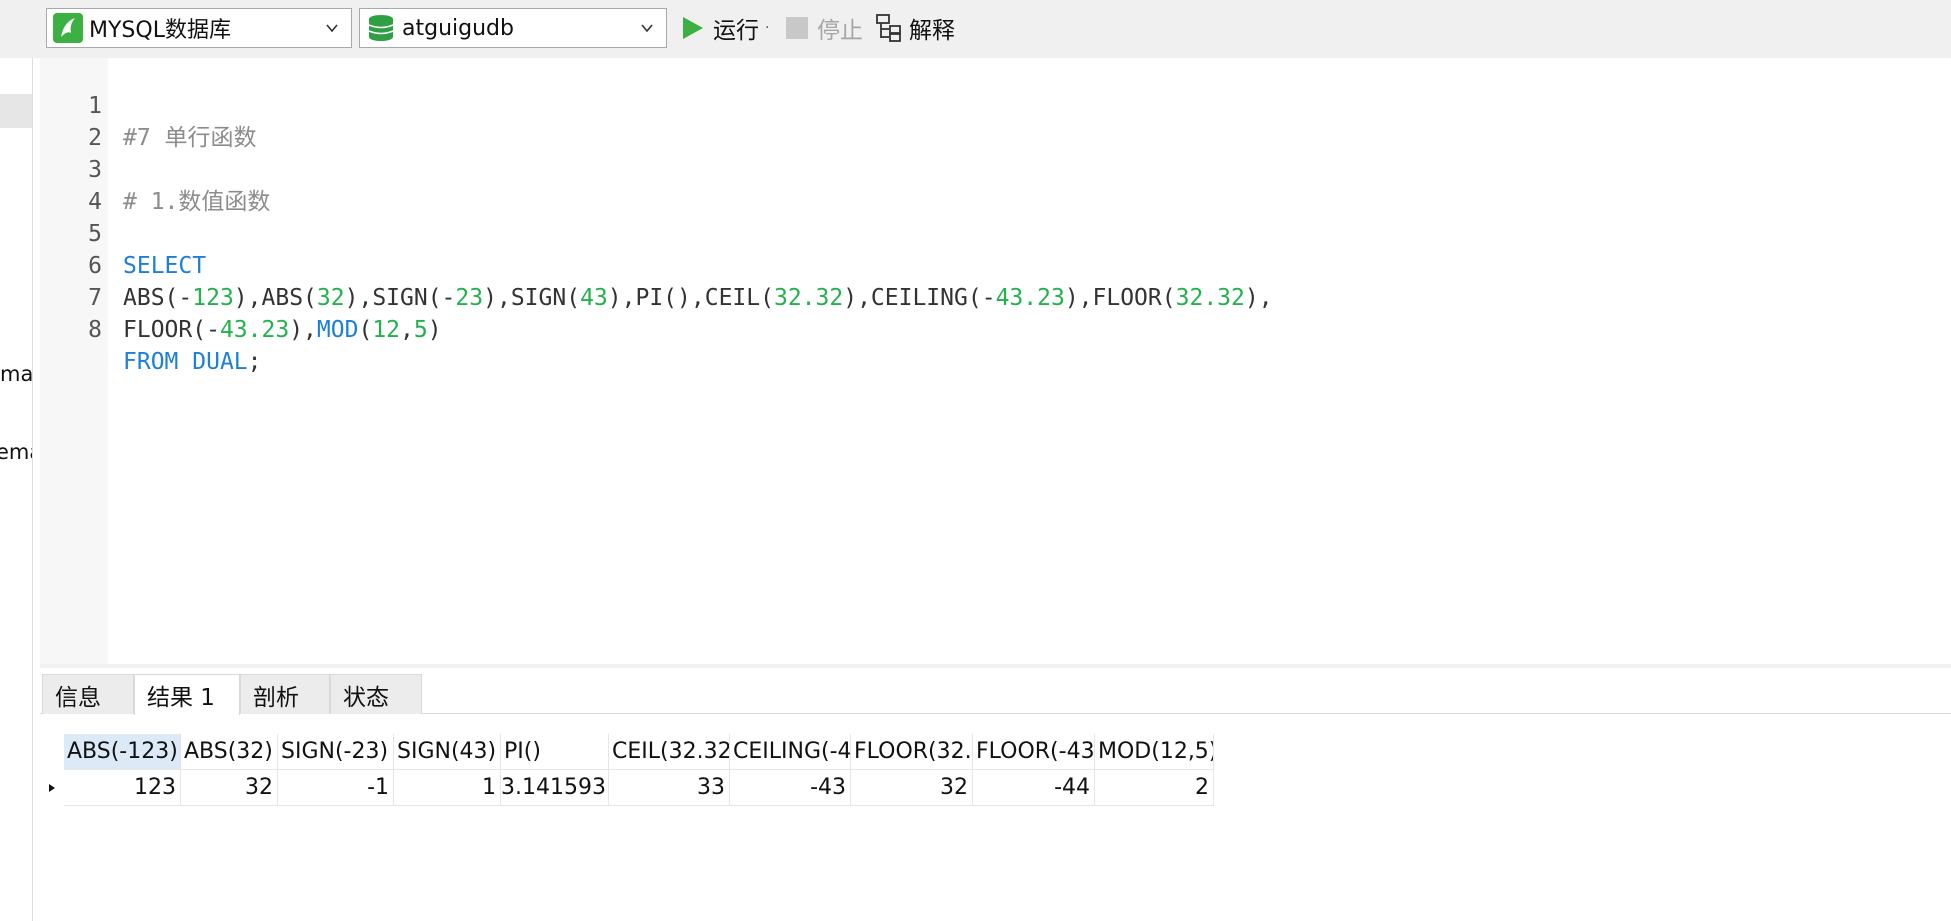  What do you see at coordinates (160, 30) in the screenshot?
I see `connection-label: MYSQL数据库` at bounding box center [160, 30].